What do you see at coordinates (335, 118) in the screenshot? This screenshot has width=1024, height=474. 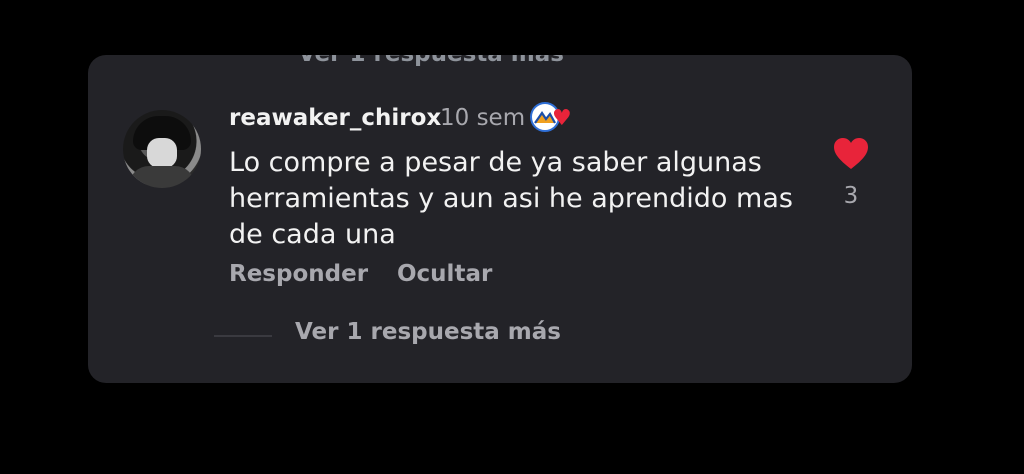 I see `username: reawaker_chirox` at bounding box center [335, 118].